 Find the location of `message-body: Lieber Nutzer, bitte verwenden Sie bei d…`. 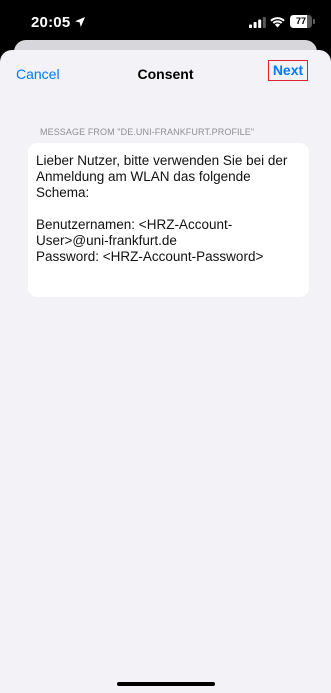

message-body: Lieber Nutzer, bitte verwenden Sie bei d… is located at coordinates (162, 208).